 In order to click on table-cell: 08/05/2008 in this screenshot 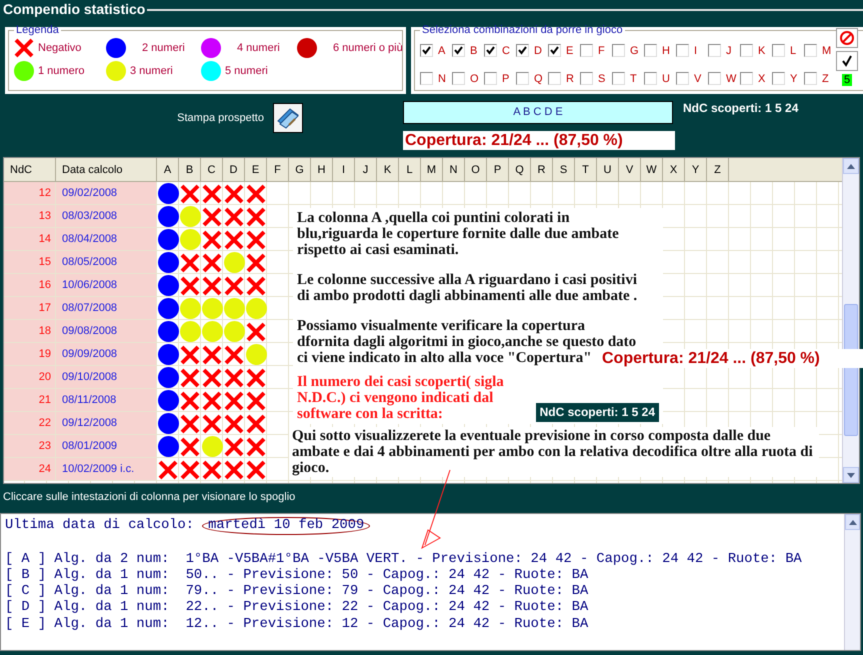, I will do `click(106, 262)`.